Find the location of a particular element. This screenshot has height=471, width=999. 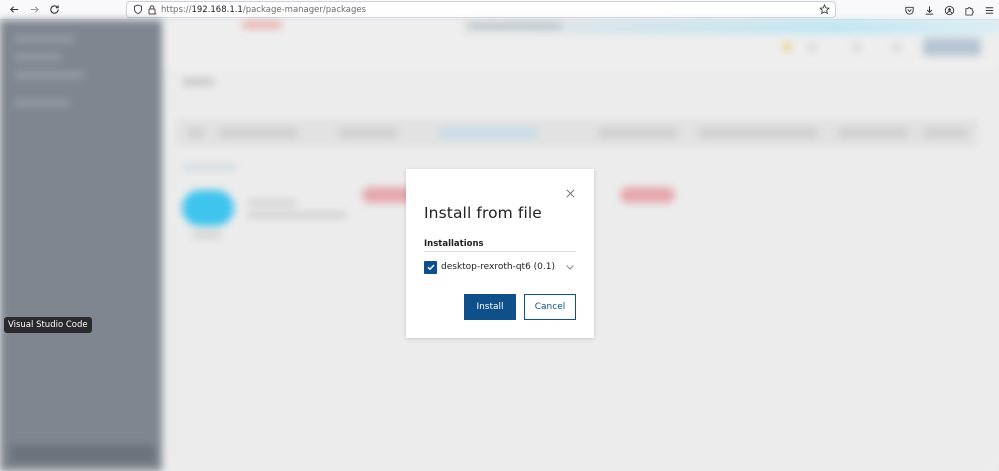

section-placeholder is located at coordinates (209, 167).